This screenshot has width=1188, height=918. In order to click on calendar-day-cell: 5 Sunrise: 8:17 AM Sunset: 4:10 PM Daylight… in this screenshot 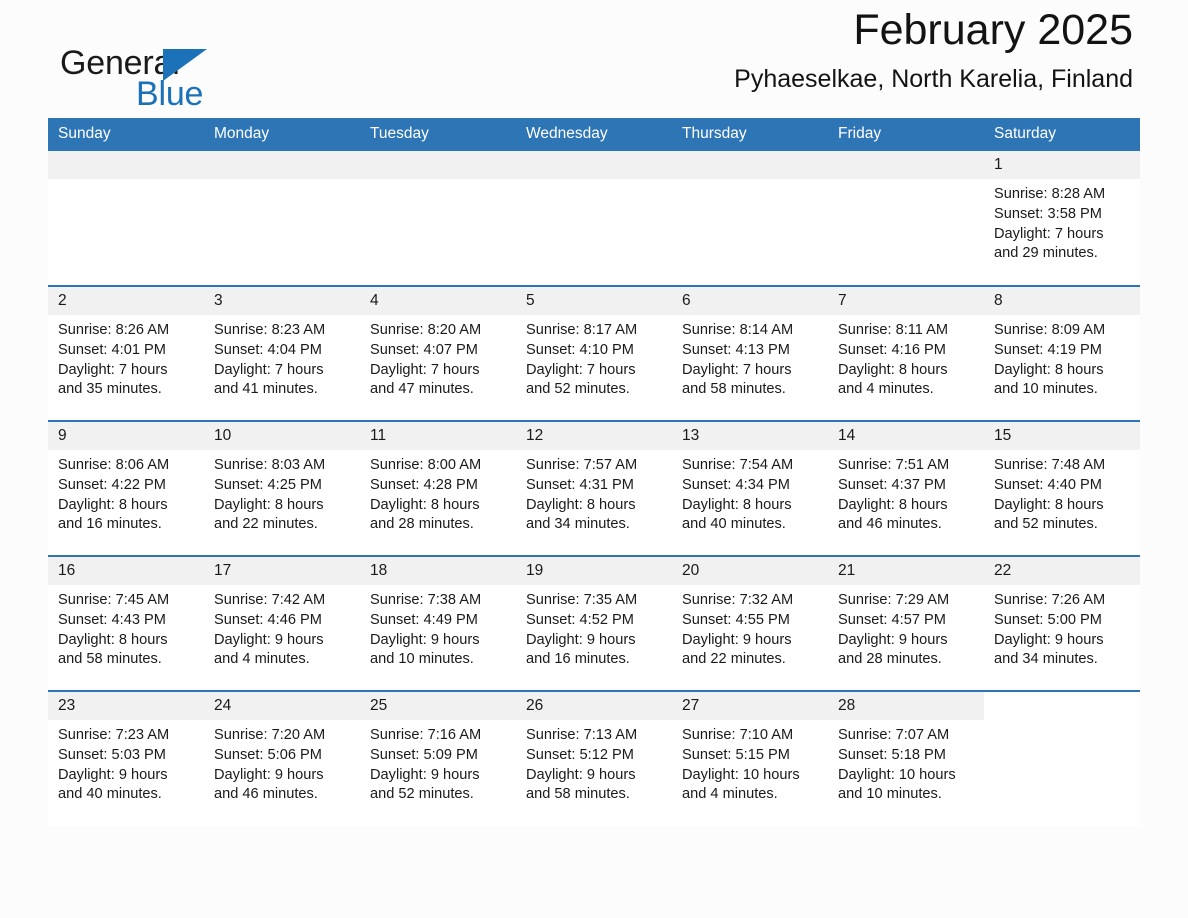, I will do `click(594, 353)`.